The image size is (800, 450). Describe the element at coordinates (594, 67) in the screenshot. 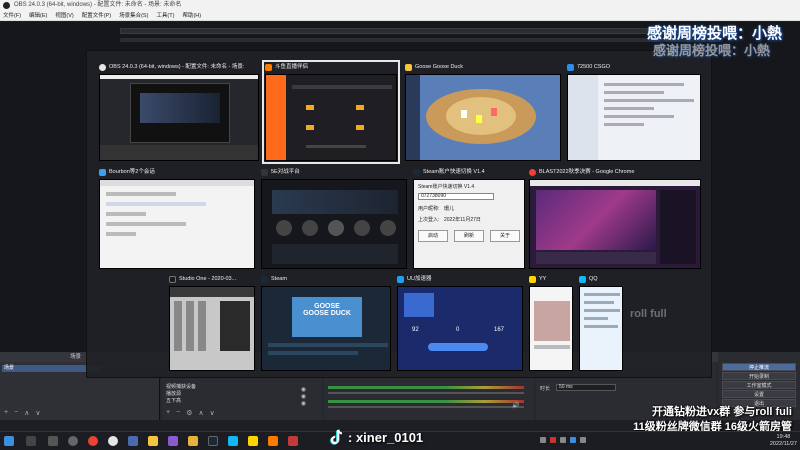

I see `window-title: 72500 CSGO` at that location.